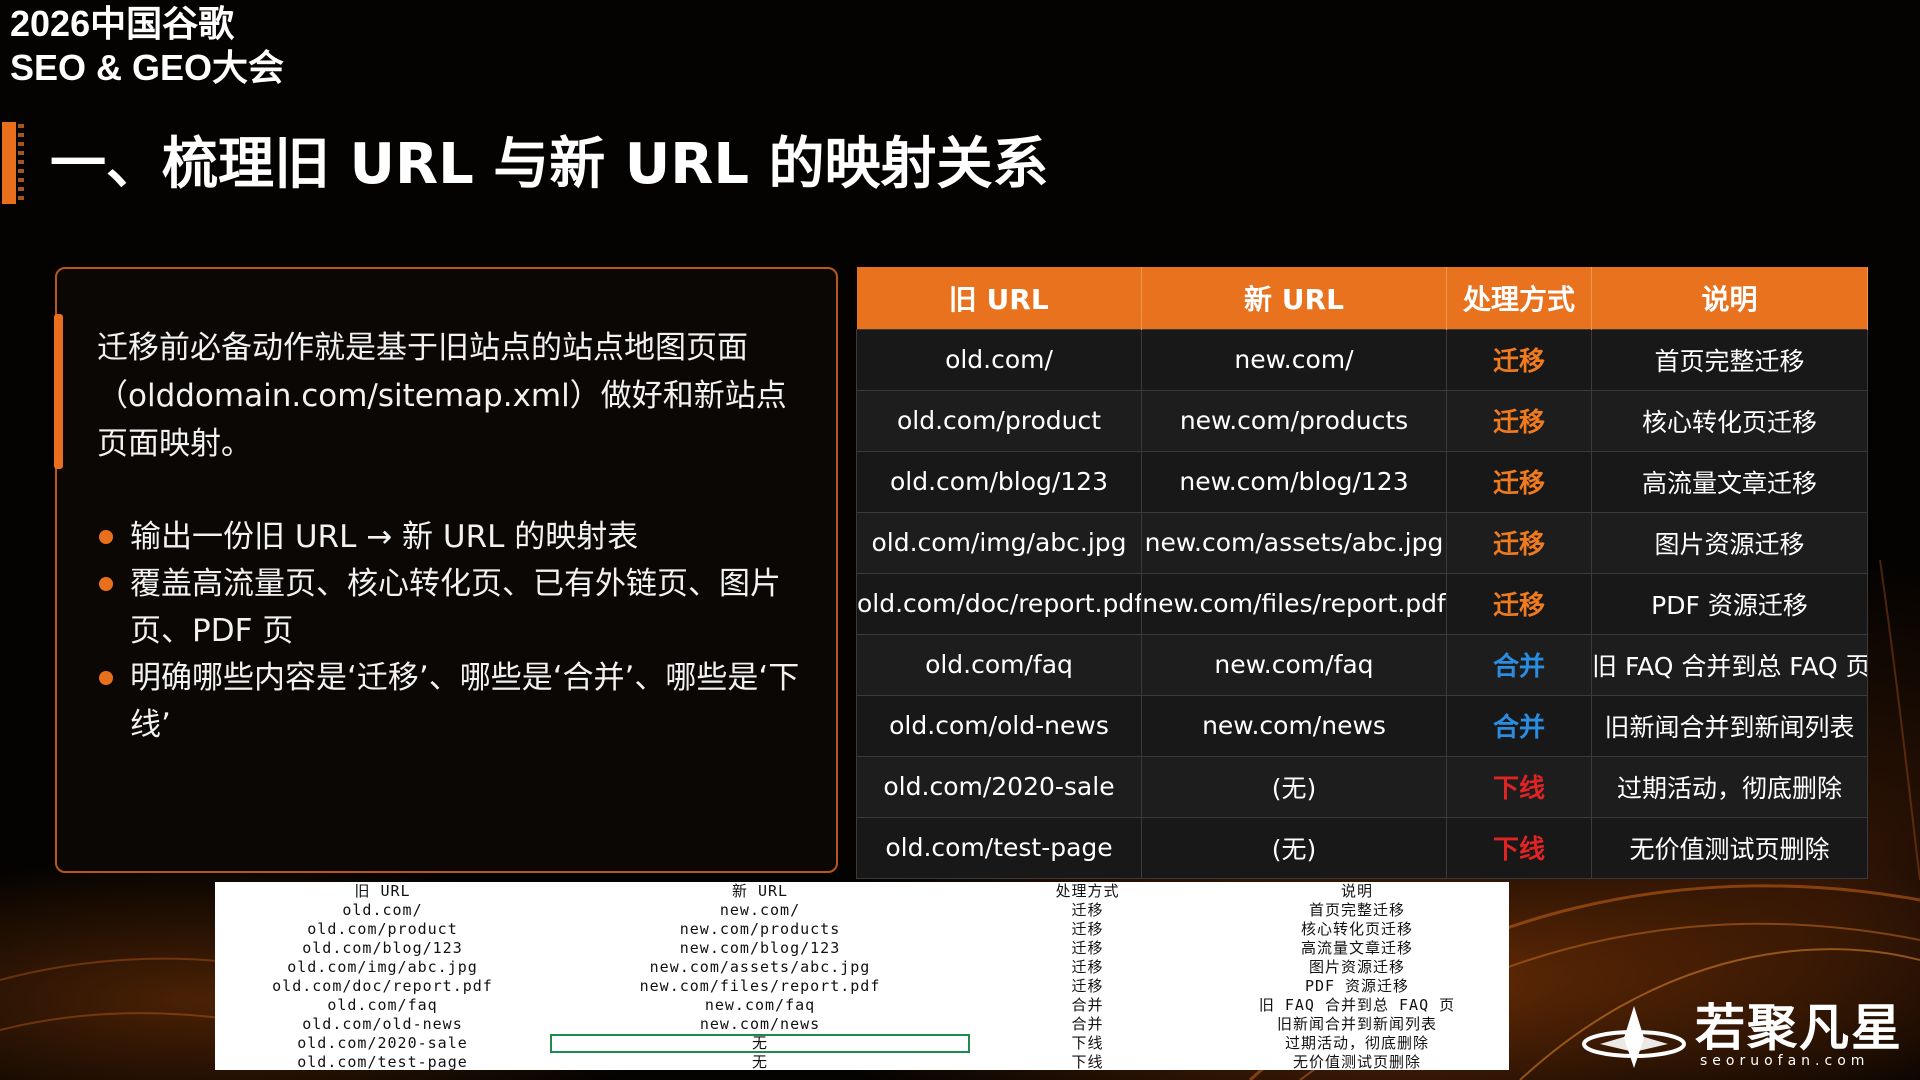  What do you see at coordinates (999, 420) in the screenshot?
I see `old-url-cell: old.com/product` at bounding box center [999, 420].